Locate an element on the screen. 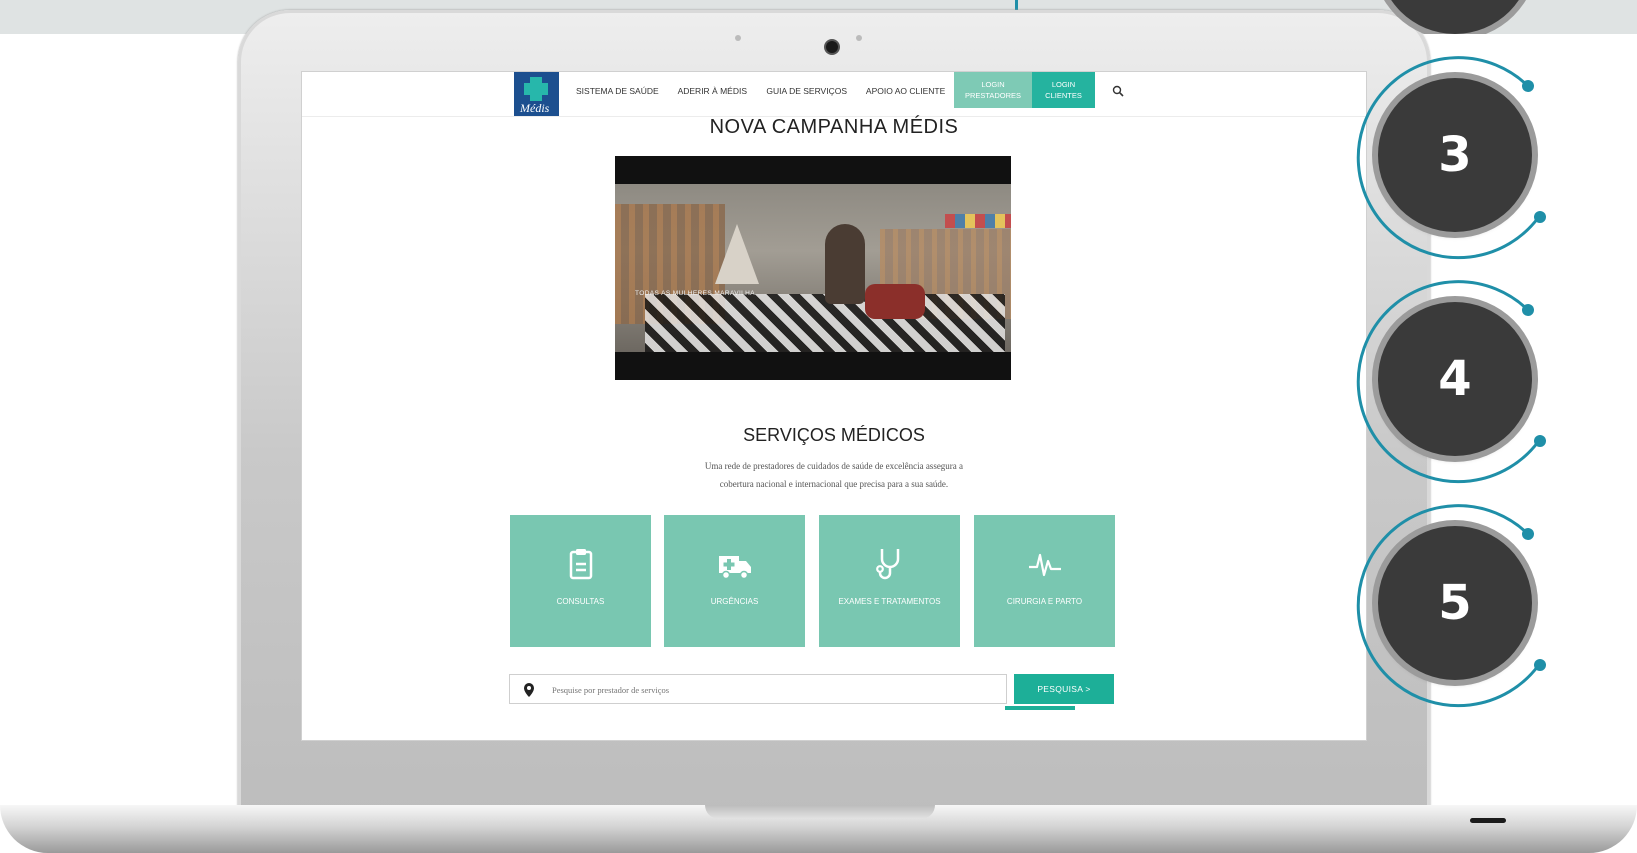 The width and height of the screenshot is (1637, 853). clipboard-icon is located at coordinates (580, 564).